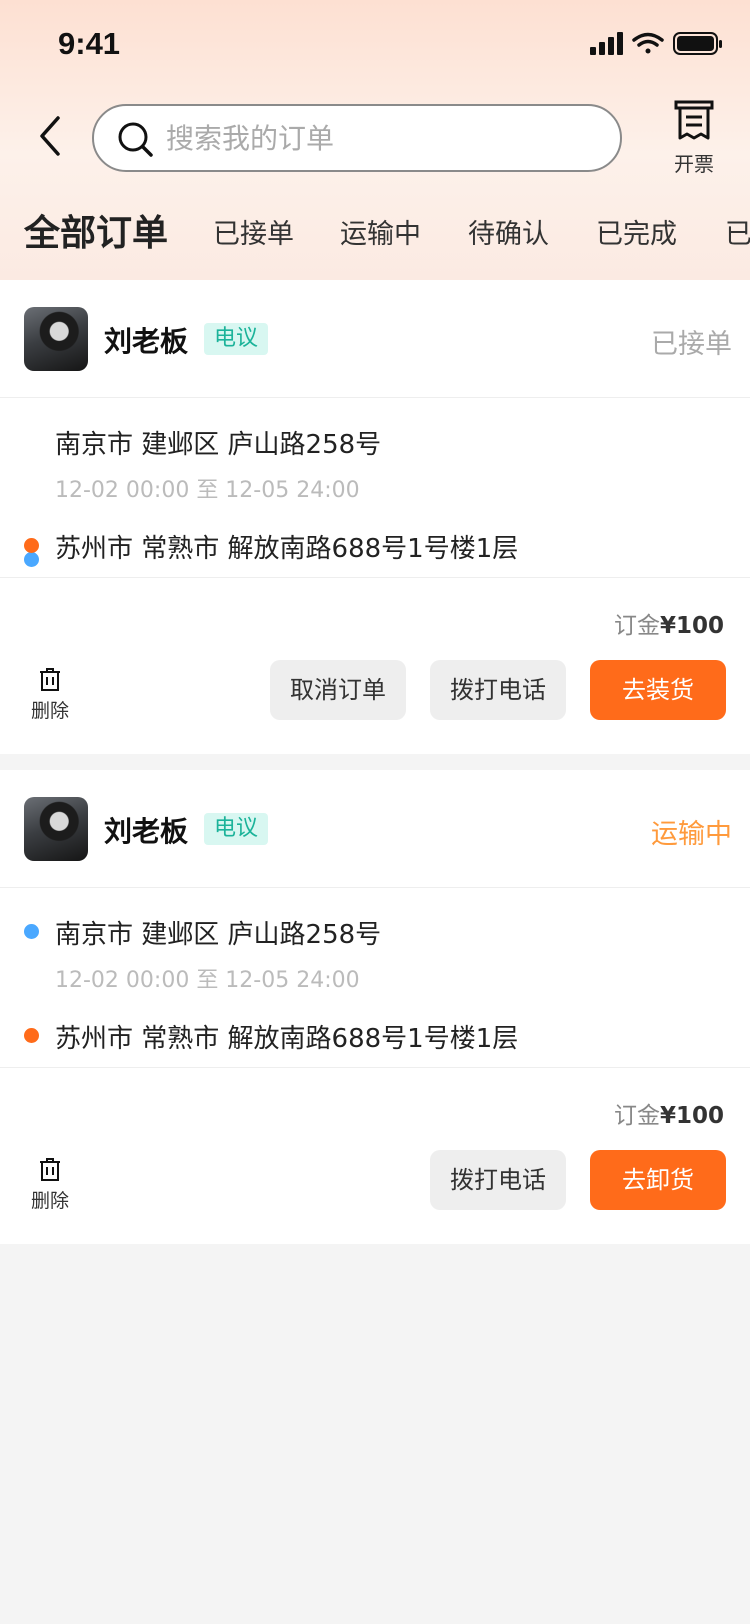  I want to click on order-card-footer: 订金¥100 删除 拨打电话 去卸货, so click(375, 1154).